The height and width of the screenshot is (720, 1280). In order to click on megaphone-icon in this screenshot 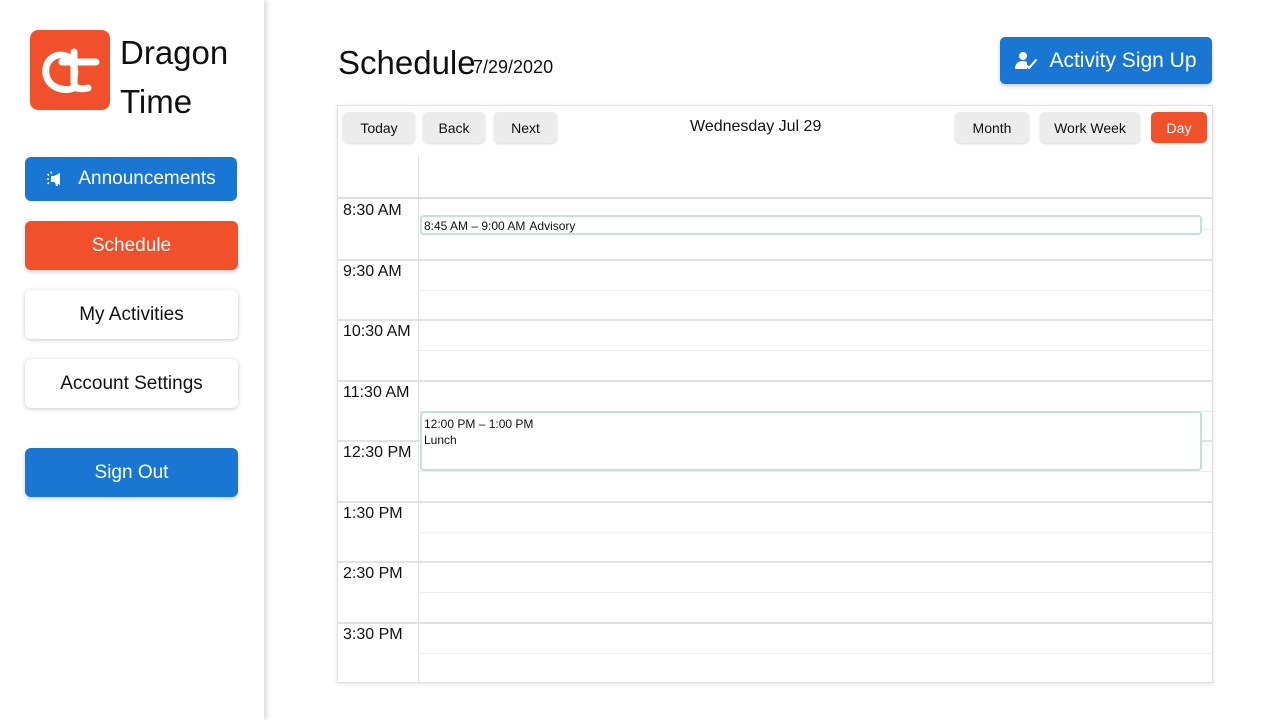, I will do `click(57, 179)`.